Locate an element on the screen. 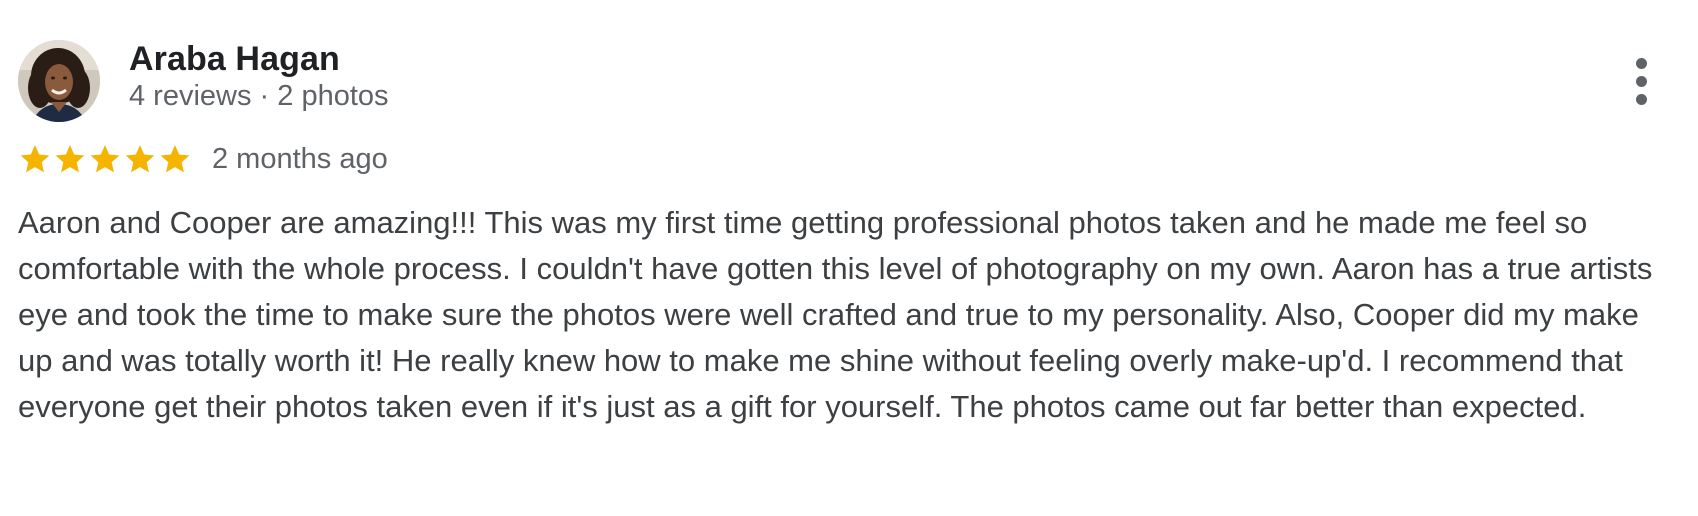  rating-row: 2 months ago is located at coordinates (203, 159).